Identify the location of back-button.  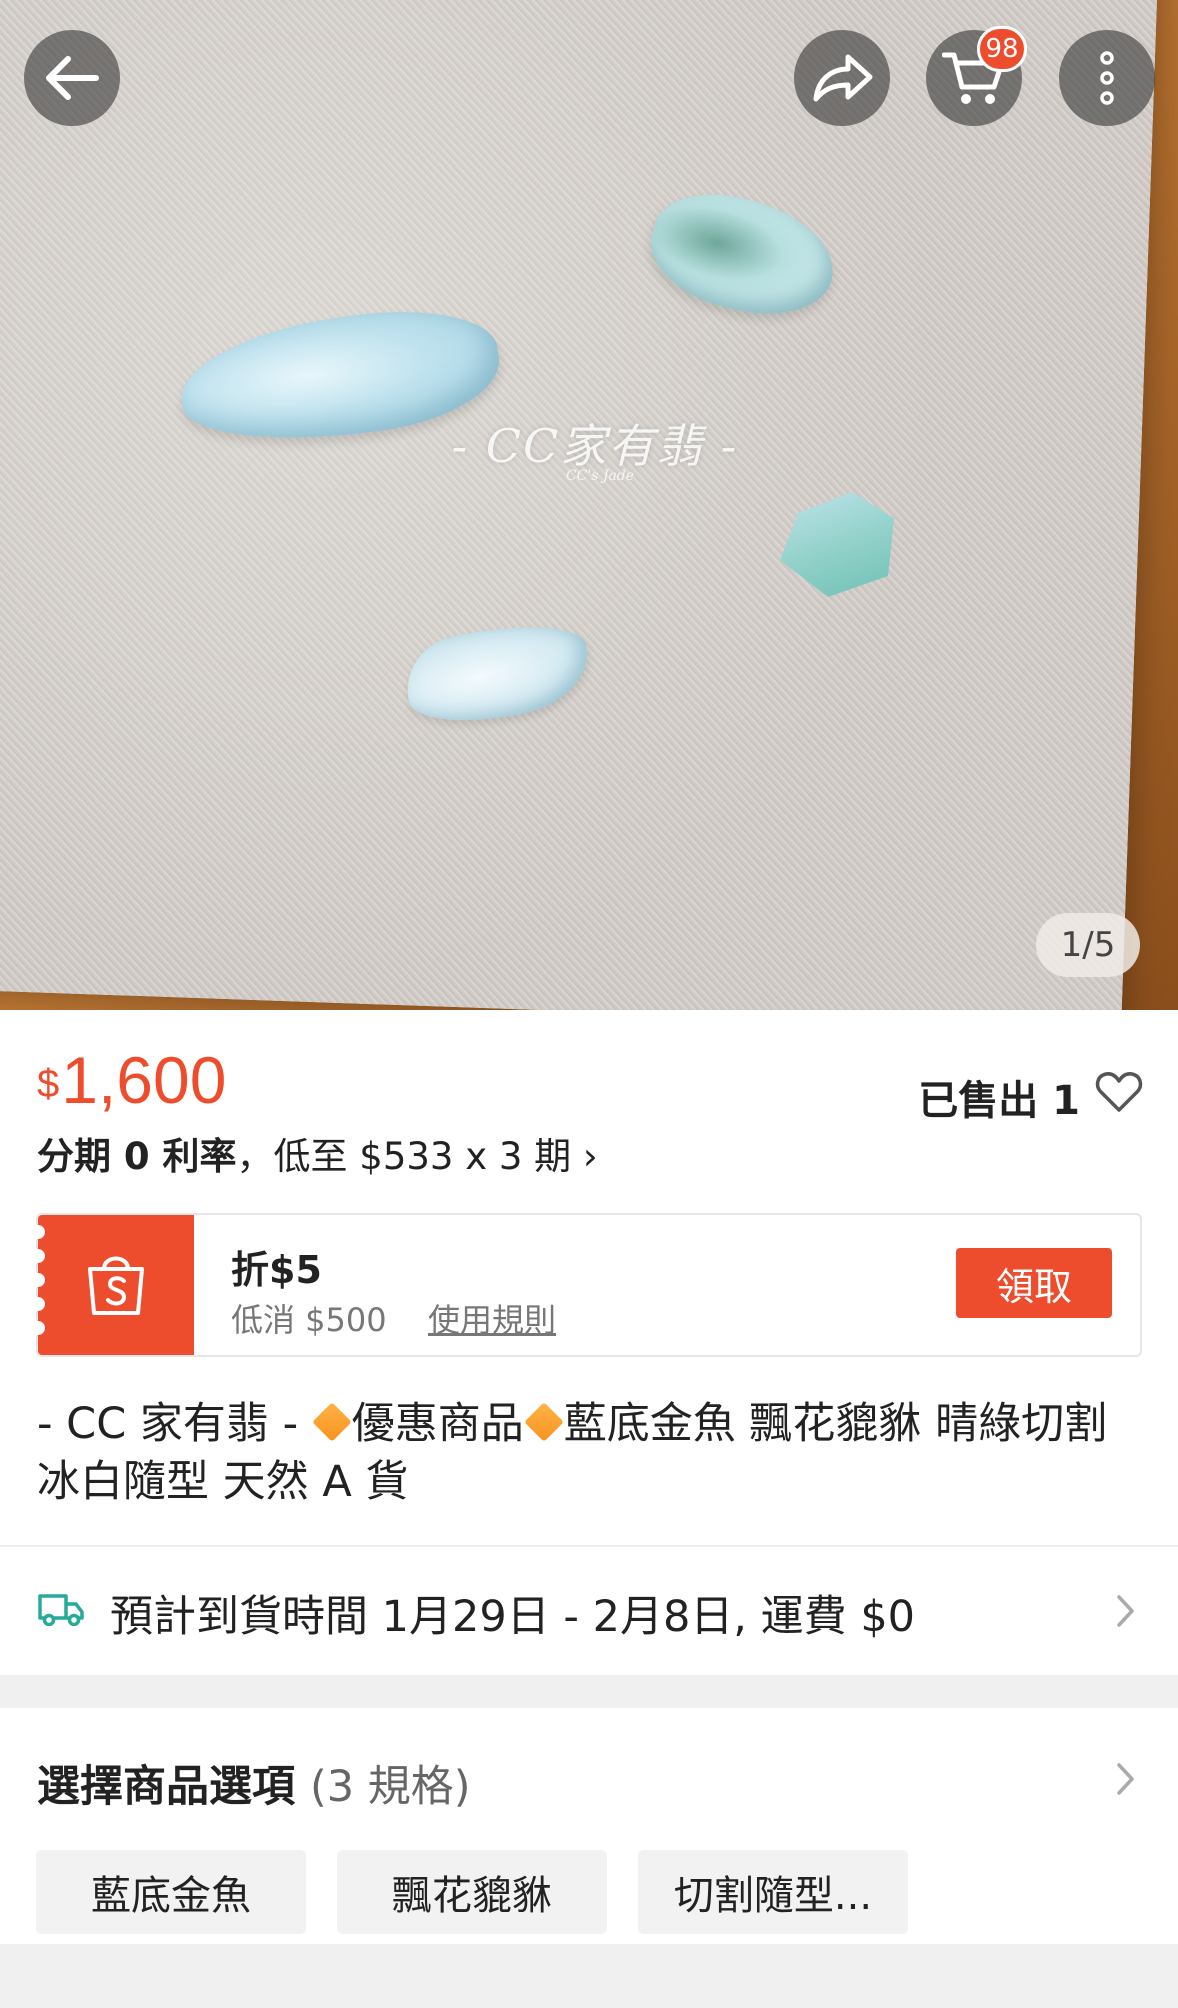
(72, 78).